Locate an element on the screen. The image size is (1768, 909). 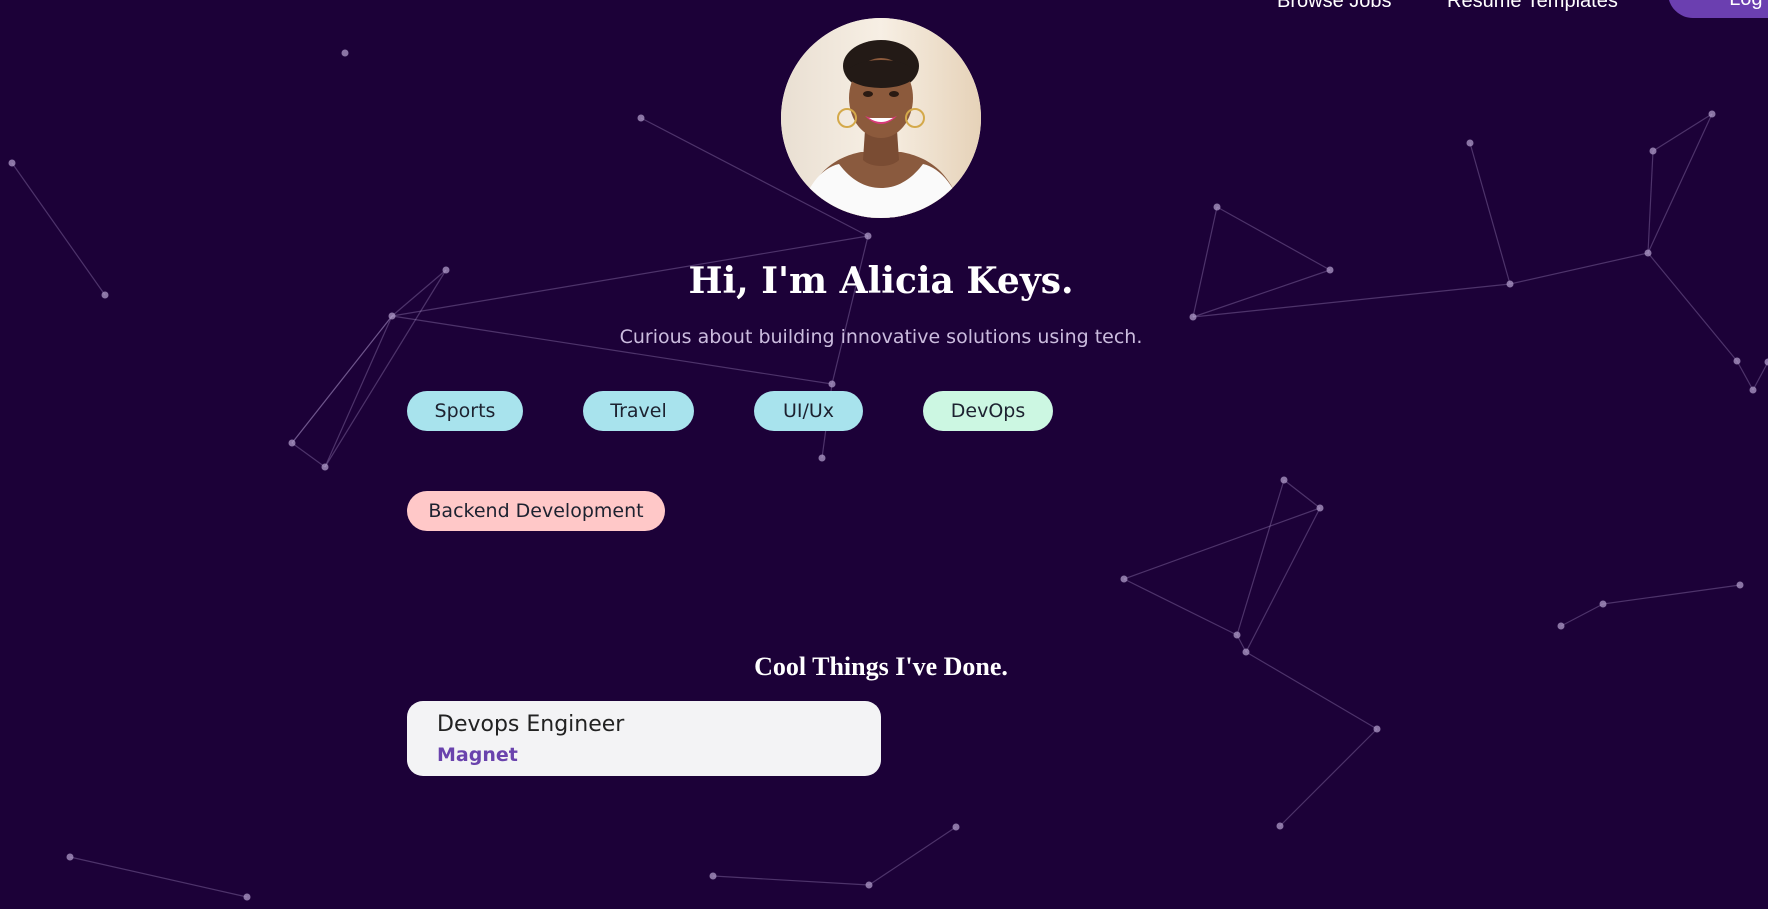
experience-section-title: Cool Things I've Done. is located at coordinates (881, 666).